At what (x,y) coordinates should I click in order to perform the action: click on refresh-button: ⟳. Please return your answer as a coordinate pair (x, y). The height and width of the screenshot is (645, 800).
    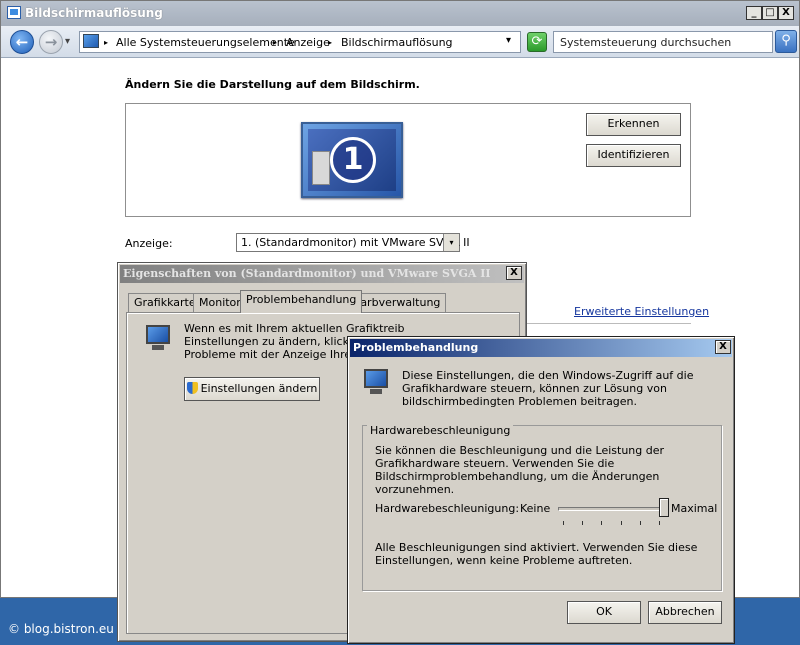
    Looking at the image, I should click on (537, 42).